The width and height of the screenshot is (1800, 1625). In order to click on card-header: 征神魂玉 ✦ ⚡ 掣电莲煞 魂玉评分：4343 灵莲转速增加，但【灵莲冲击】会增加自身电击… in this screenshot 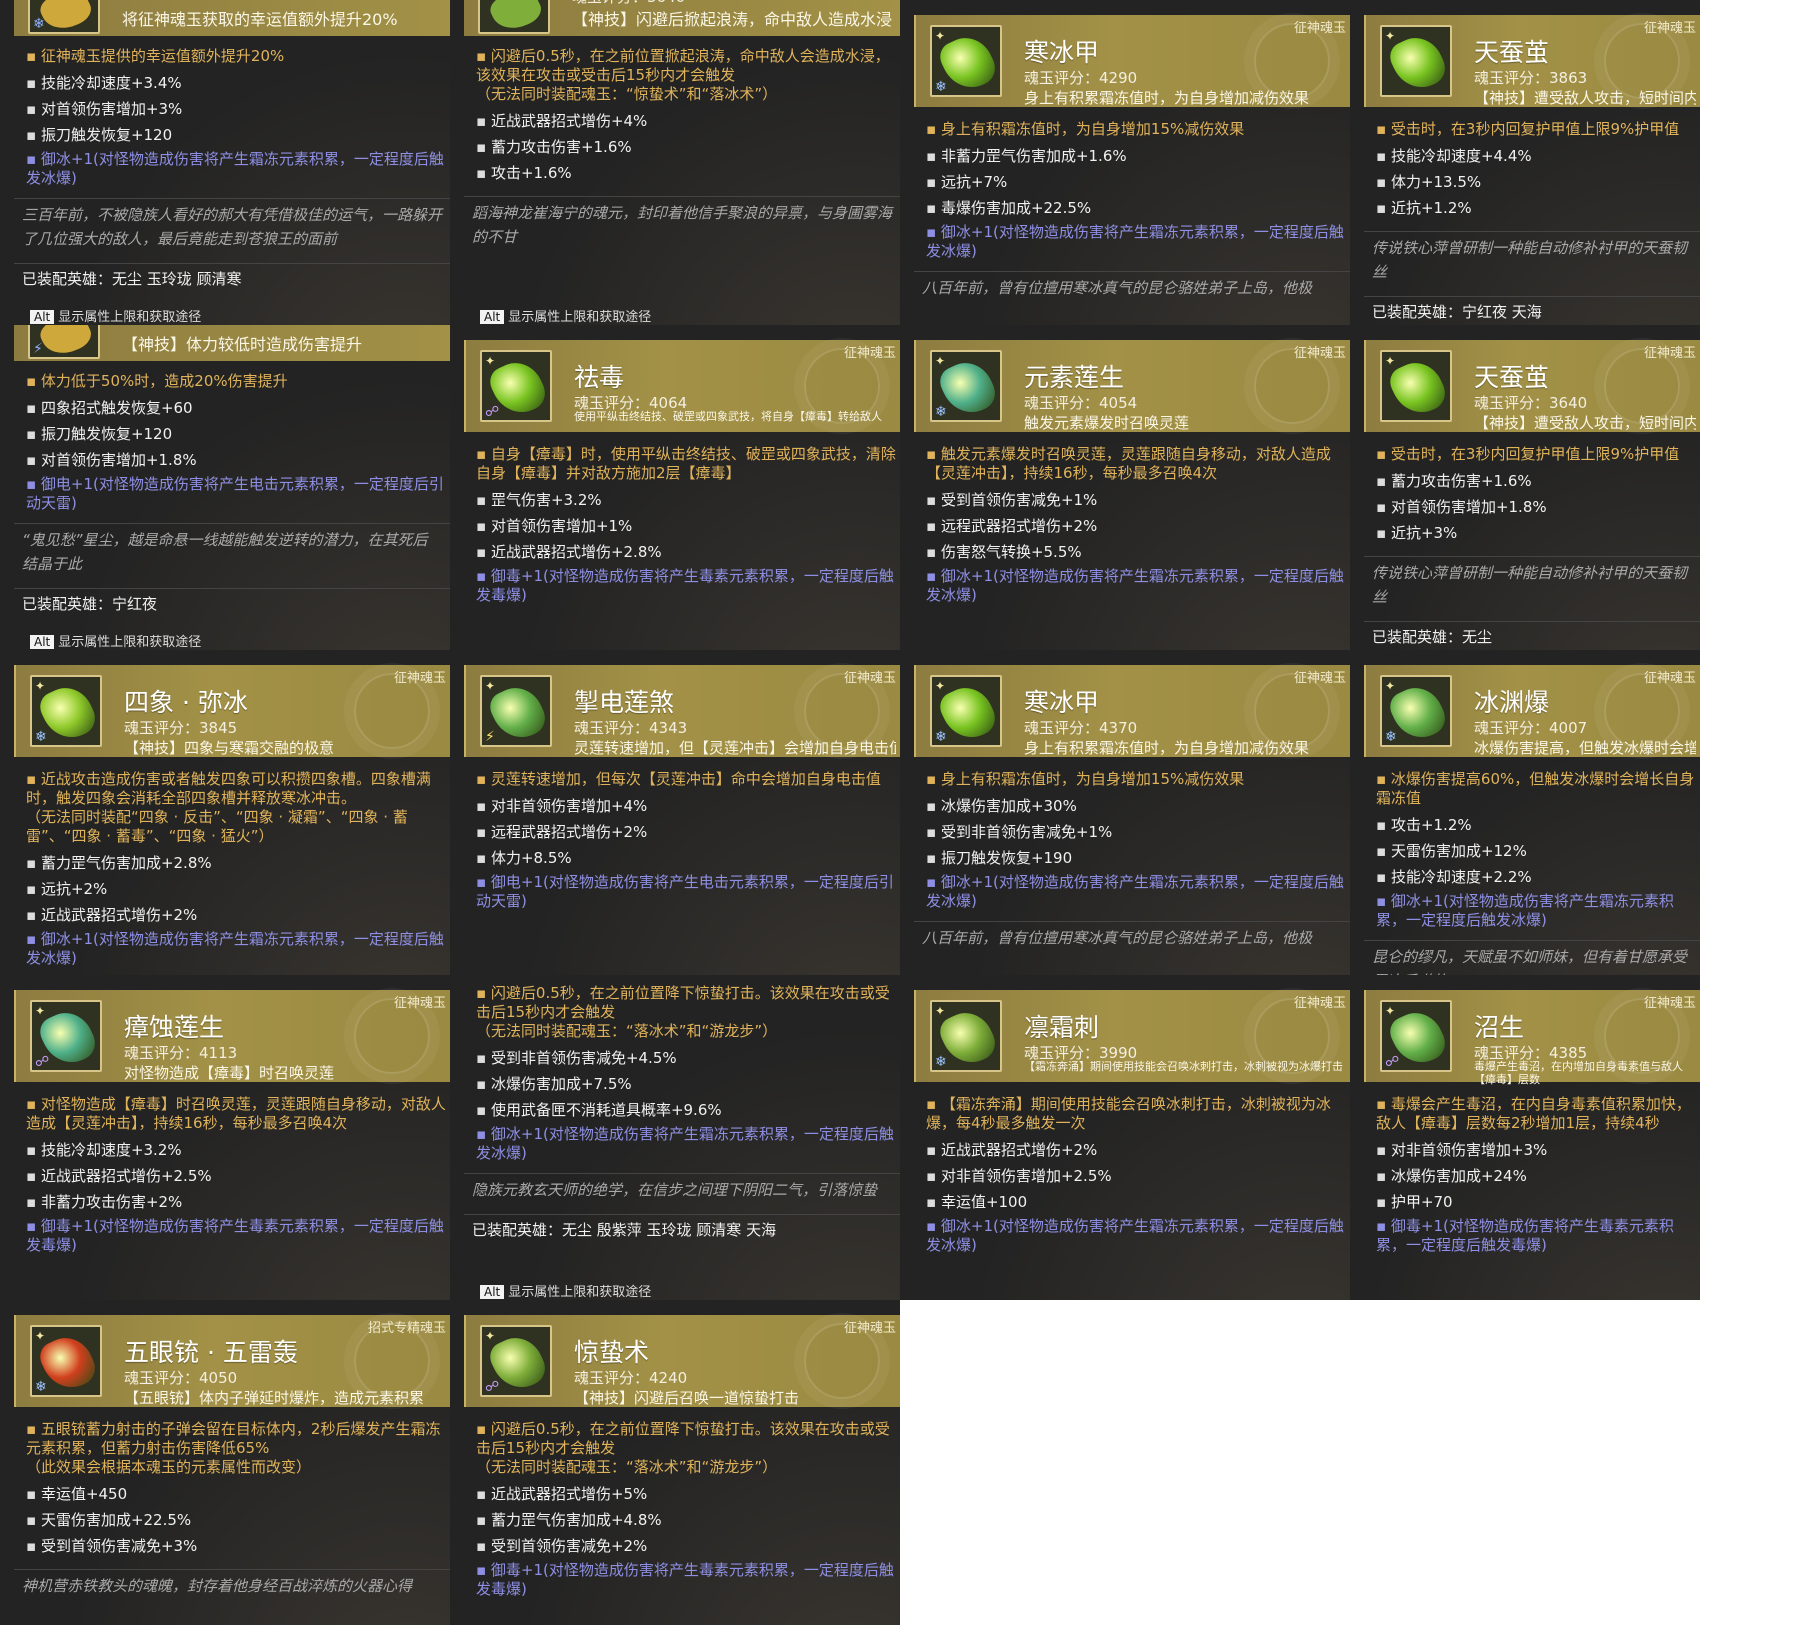, I will do `click(682, 711)`.